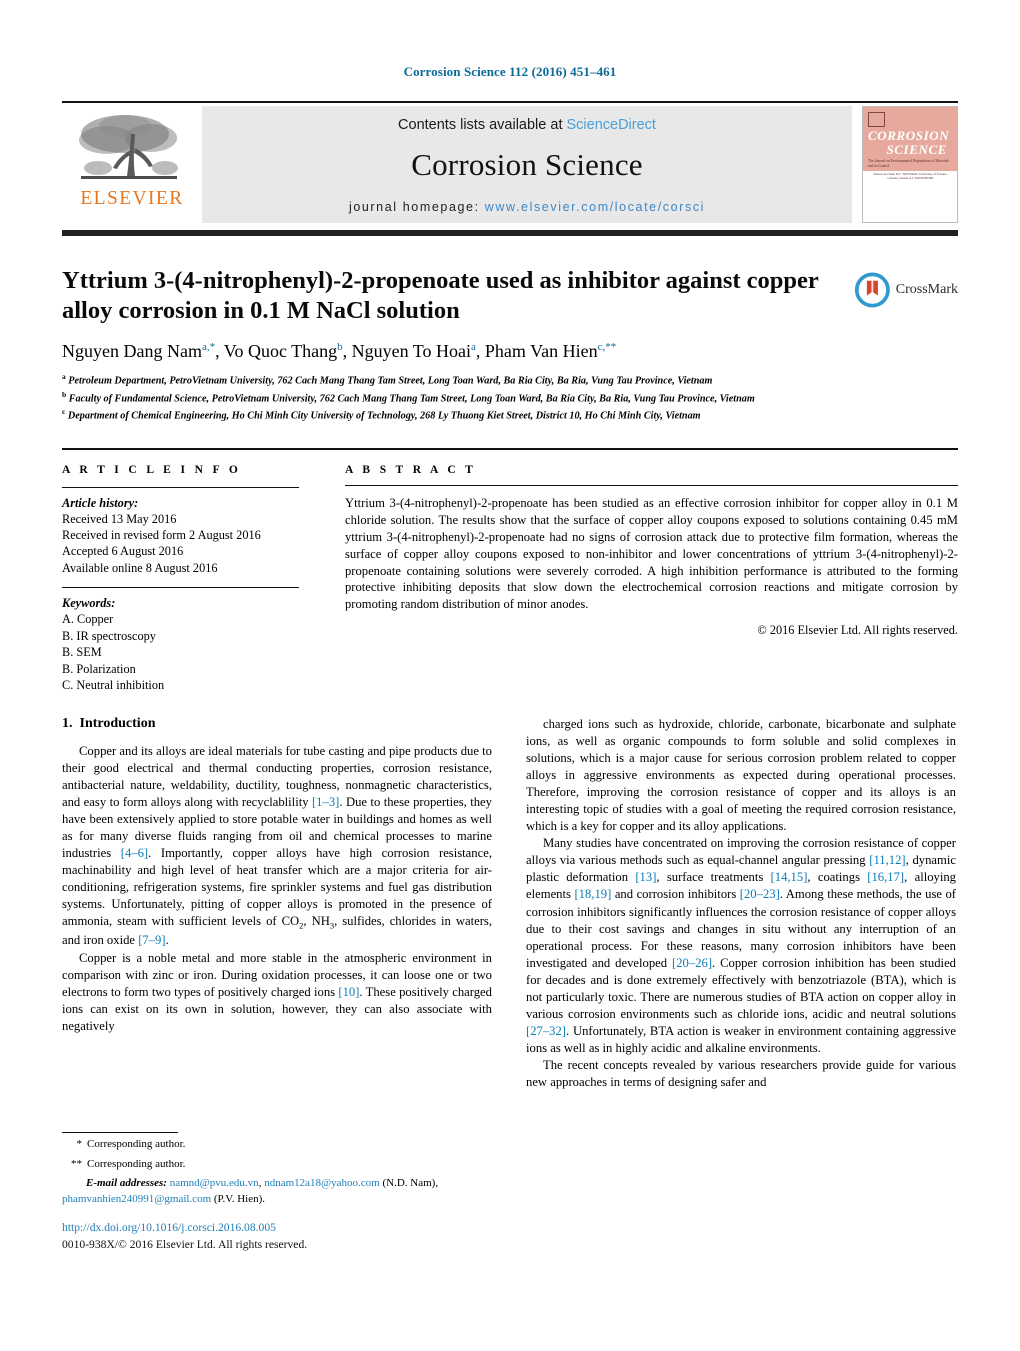 Image resolution: width=1020 pixels, height=1351 pixels. What do you see at coordinates (76, 1163) in the screenshot?
I see `corresponding-mark-2: **` at bounding box center [76, 1163].